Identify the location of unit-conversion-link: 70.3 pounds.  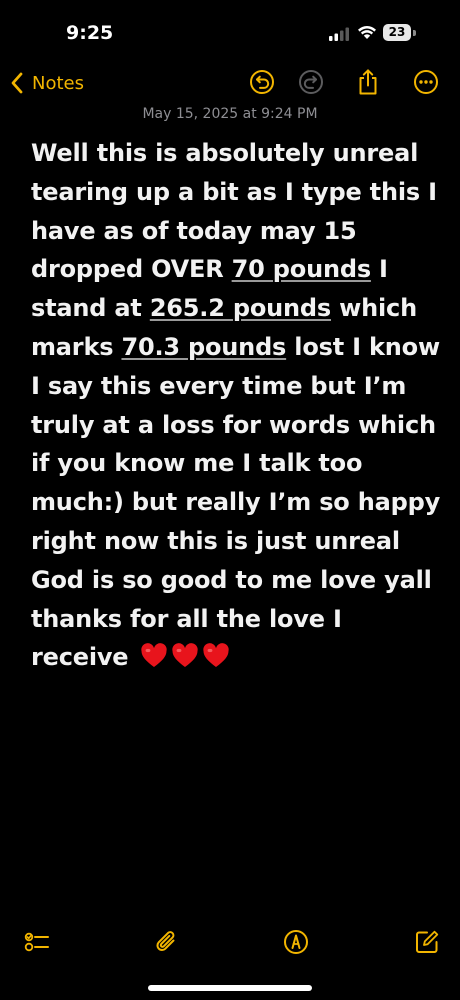
(203, 347).